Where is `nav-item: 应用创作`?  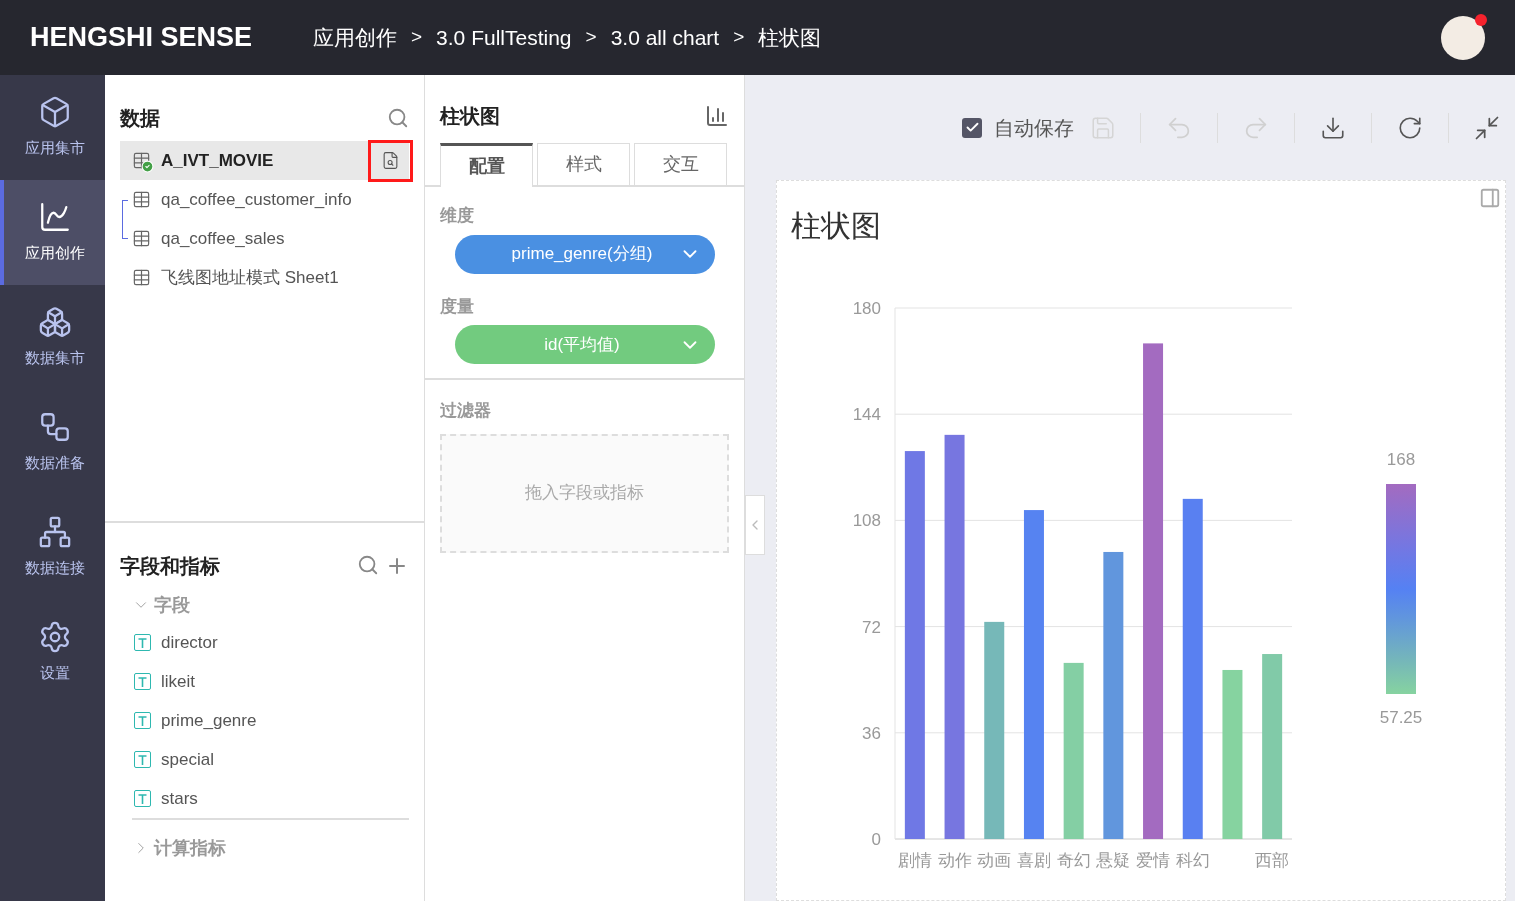
nav-item: 应用创作 is located at coordinates (52, 232).